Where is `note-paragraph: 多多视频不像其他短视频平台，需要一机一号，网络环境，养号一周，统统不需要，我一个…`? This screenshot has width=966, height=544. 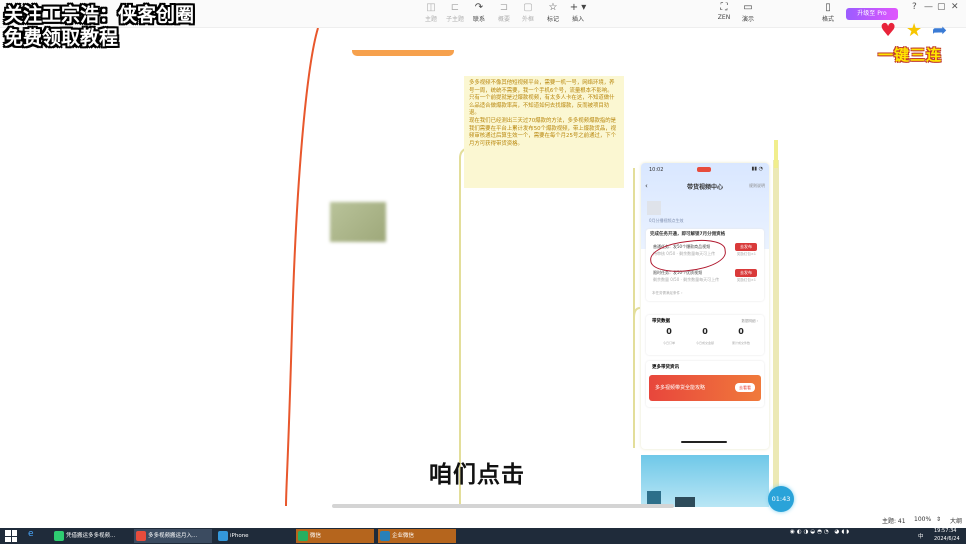 note-paragraph: 多多视频不像其他短视频平台，需要一机一号，网络环境，养号一周，统统不需要，我一个… is located at coordinates (542, 87).